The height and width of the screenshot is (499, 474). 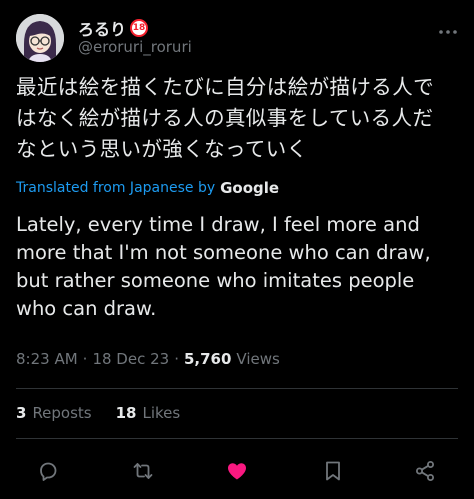 I want to click on age-restriction-icon: 18, so click(x=139, y=28).